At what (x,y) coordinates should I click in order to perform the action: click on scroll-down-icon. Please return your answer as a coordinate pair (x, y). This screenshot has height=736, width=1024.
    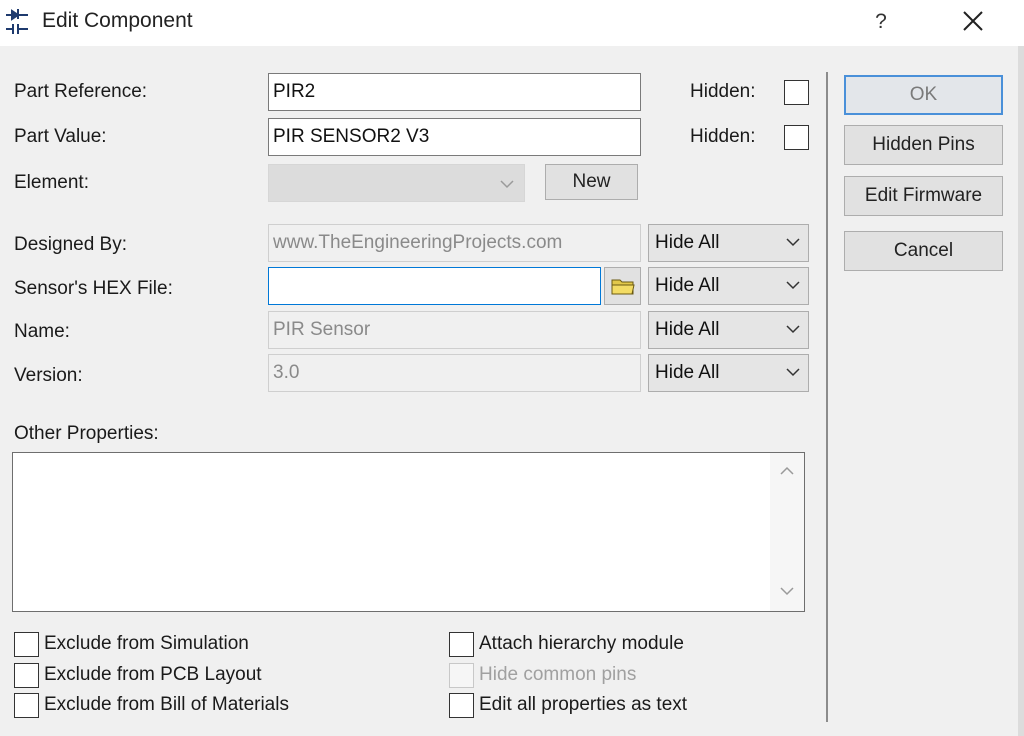
    Looking at the image, I should click on (787, 591).